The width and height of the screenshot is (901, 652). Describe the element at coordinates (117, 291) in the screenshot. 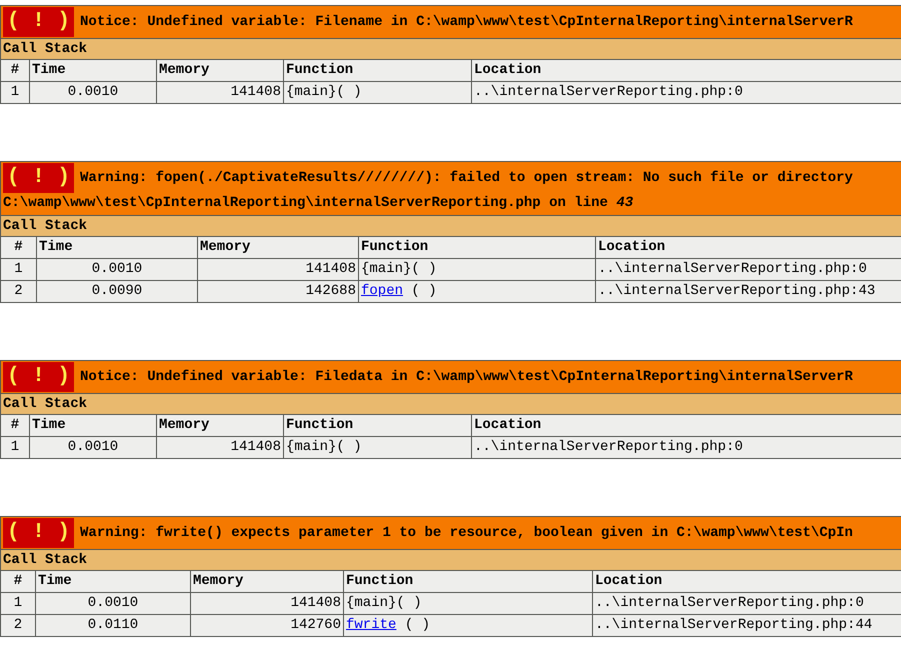

I see `table-cell: 0.0090` at that location.